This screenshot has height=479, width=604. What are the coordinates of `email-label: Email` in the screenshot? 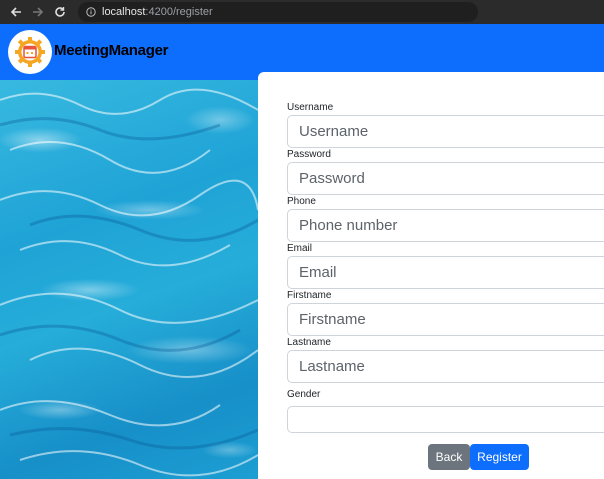 It's located at (300, 248).